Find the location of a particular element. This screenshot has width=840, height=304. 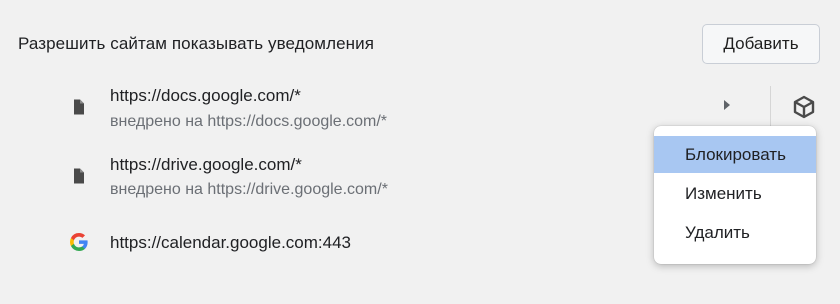

google-g-icon is located at coordinates (79, 242).